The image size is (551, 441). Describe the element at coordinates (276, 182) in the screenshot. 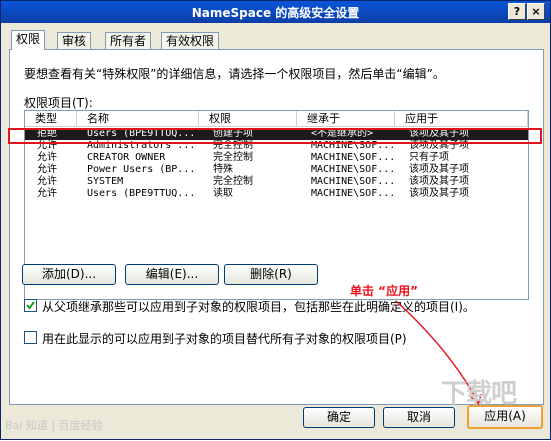

I see `table-row: 允许 SYSTEM 完全控制 MACHINE\SOF... 该项及其子项` at that location.